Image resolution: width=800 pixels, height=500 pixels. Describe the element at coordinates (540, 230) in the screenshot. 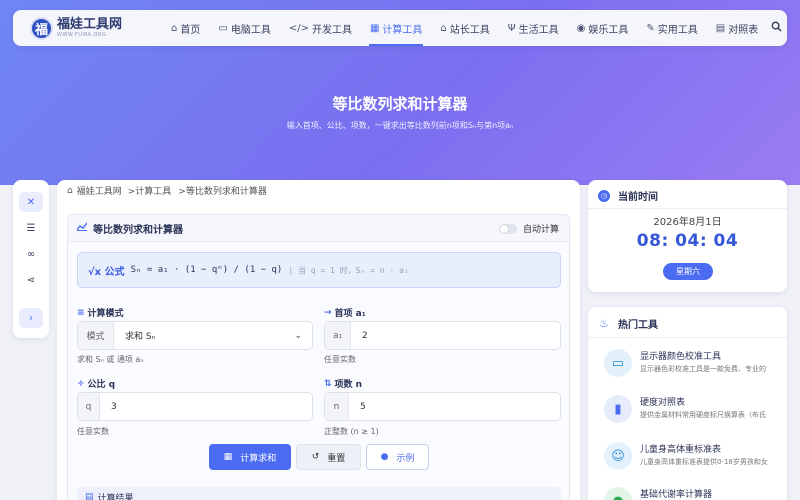

I see `auto-calc-label: 自动计算` at that location.